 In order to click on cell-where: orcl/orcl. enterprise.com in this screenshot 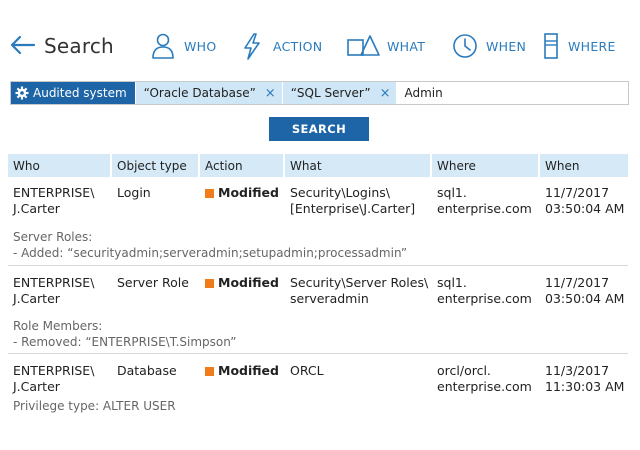, I will do `click(486, 379)`.